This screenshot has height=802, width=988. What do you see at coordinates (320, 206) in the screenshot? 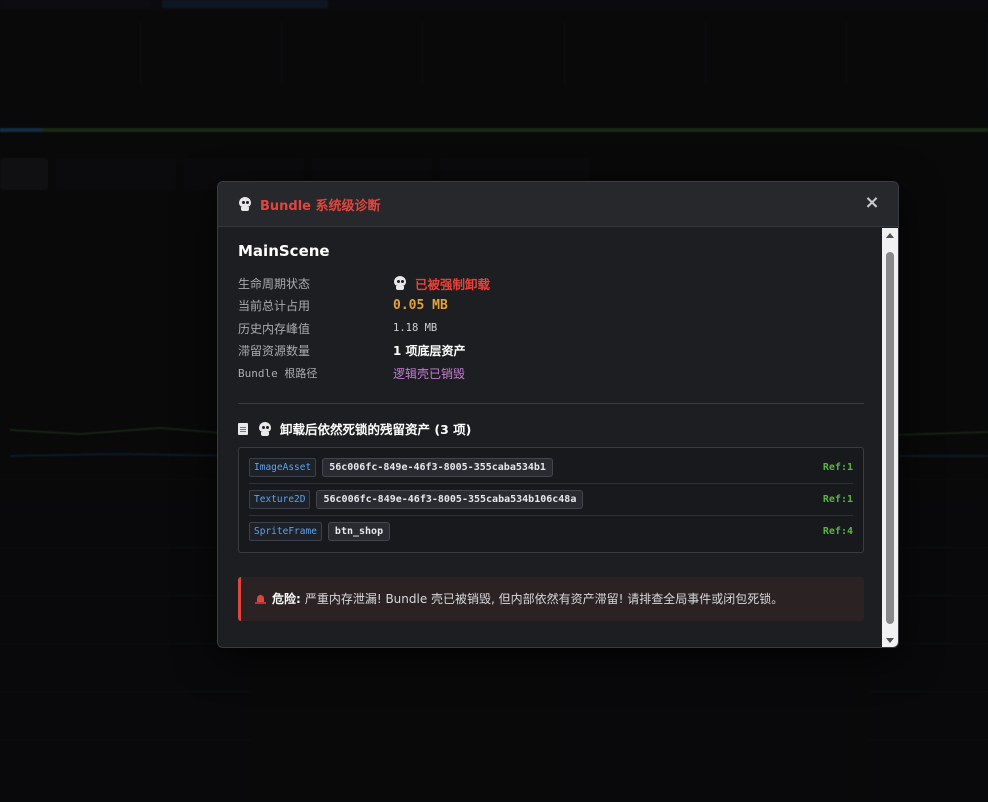
I see `modal-title: Bundle 系统级诊断` at bounding box center [320, 206].